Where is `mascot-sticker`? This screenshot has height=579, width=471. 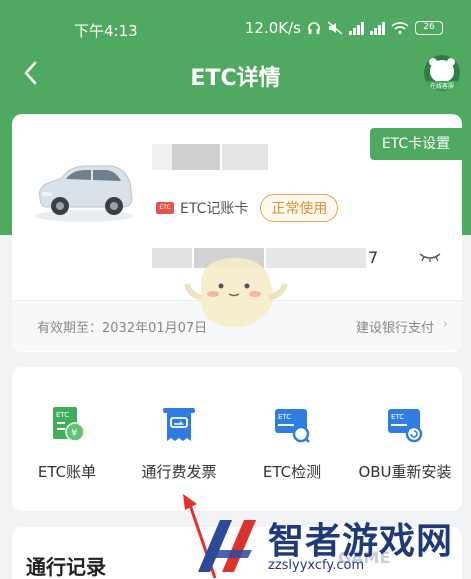
mascot-sticker is located at coordinates (236, 292).